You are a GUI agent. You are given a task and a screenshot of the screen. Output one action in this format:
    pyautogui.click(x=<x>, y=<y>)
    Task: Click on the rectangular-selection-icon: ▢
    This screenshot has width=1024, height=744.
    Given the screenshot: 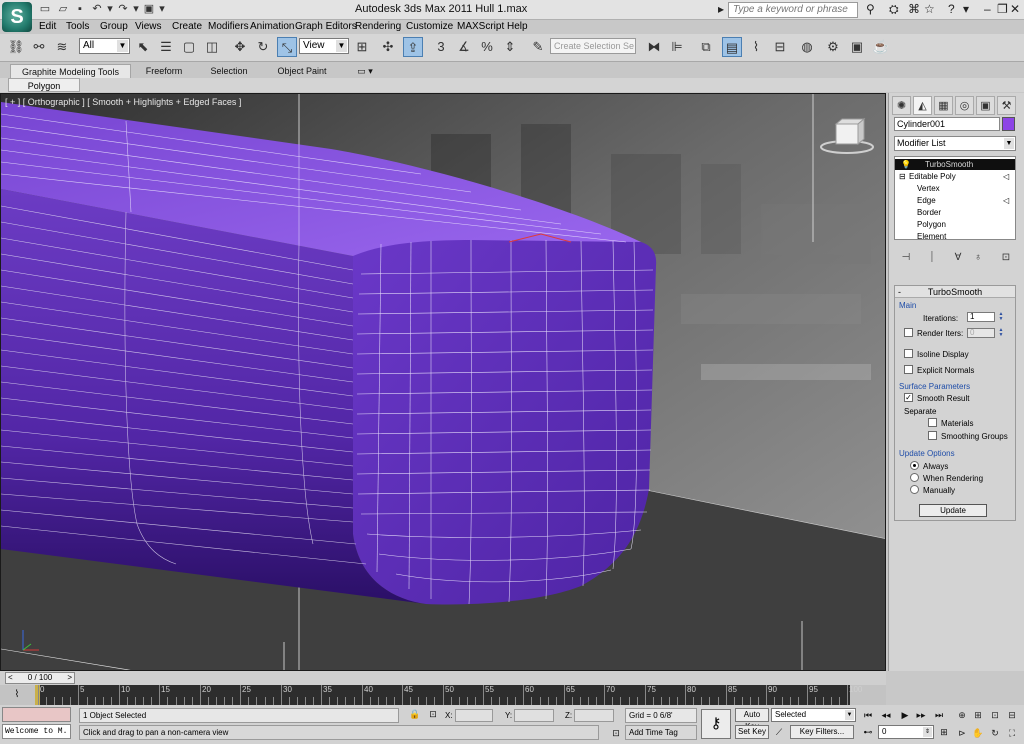 What is the action you would take?
    pyautogui.click(x=189, y=47)
    